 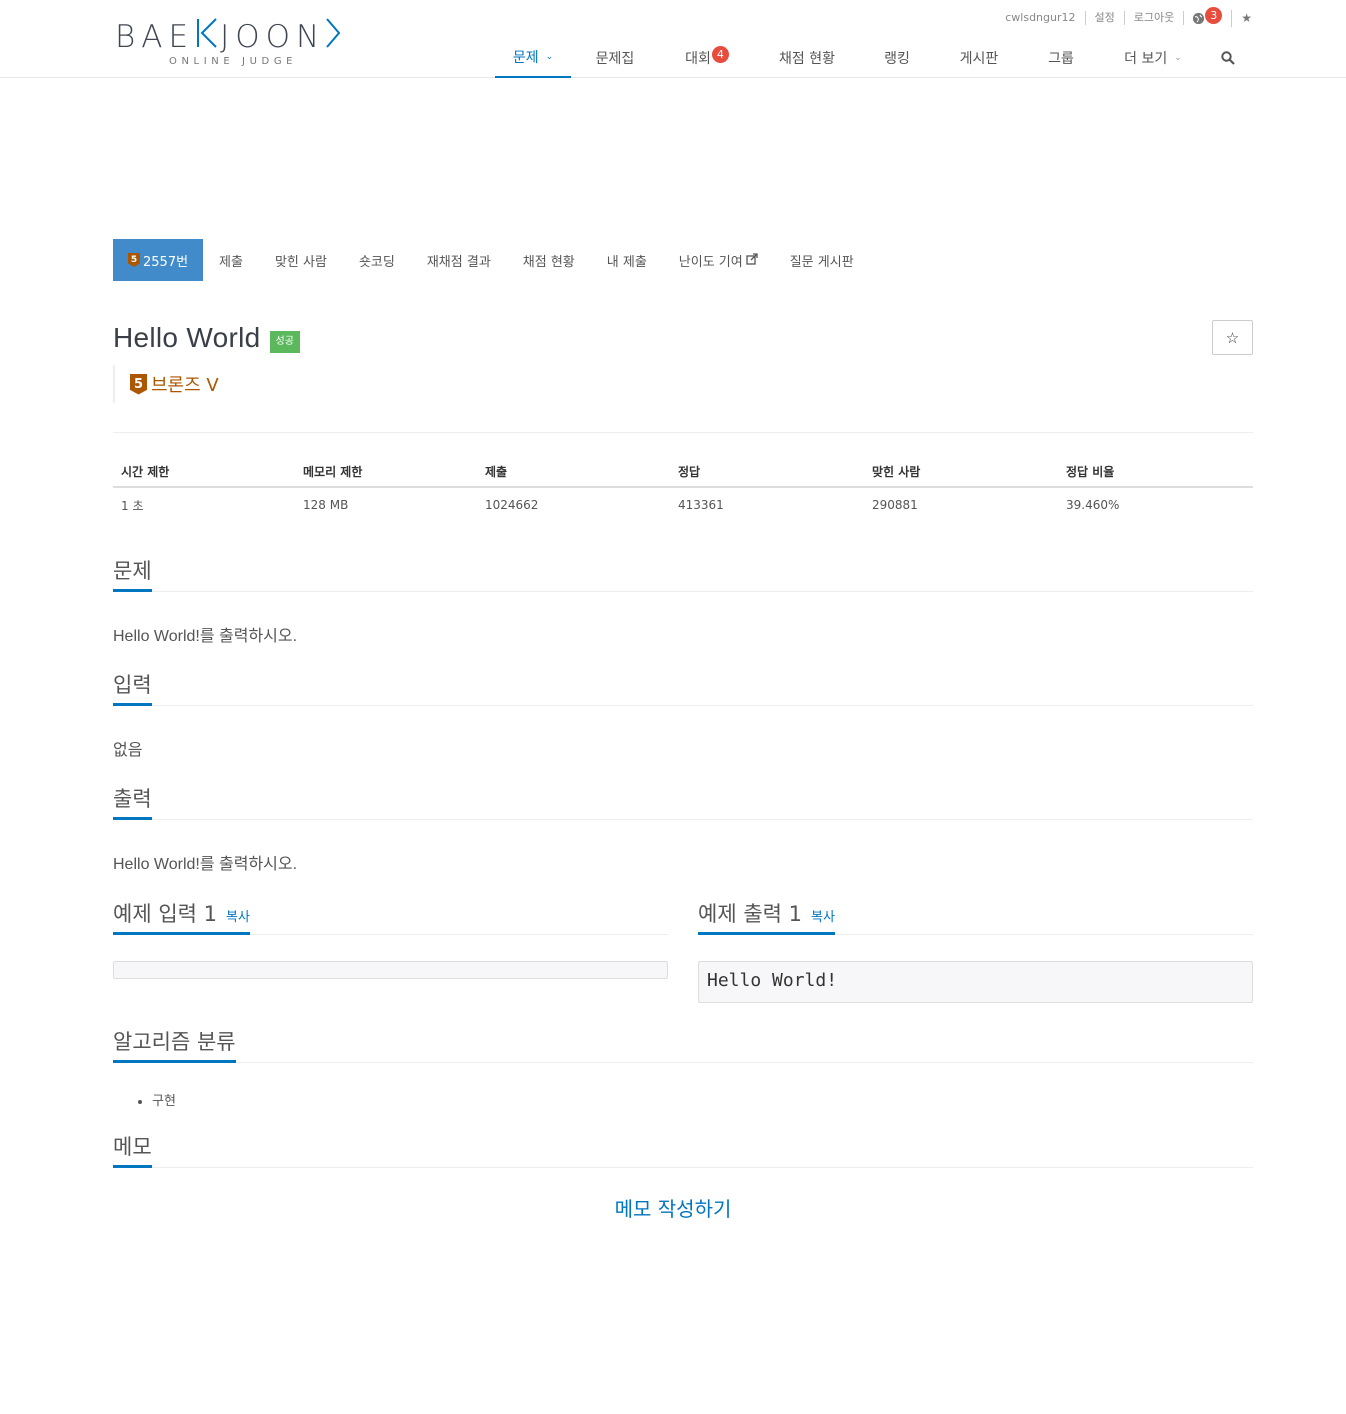 What do you see at coordinates (1041, 18) in the screenshot?
I see `username-link: cwlsdngur12` at bounding box center [1041, 18].